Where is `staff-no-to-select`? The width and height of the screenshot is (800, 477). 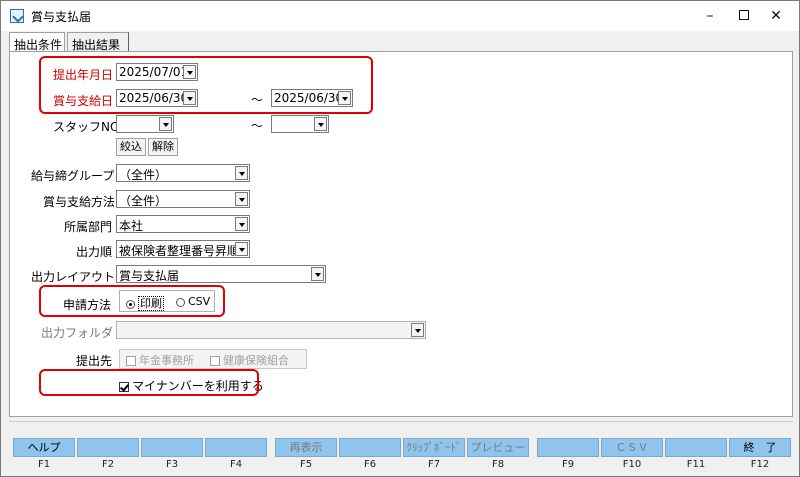
staff-no-to-select is located at coordinates (300, 124).